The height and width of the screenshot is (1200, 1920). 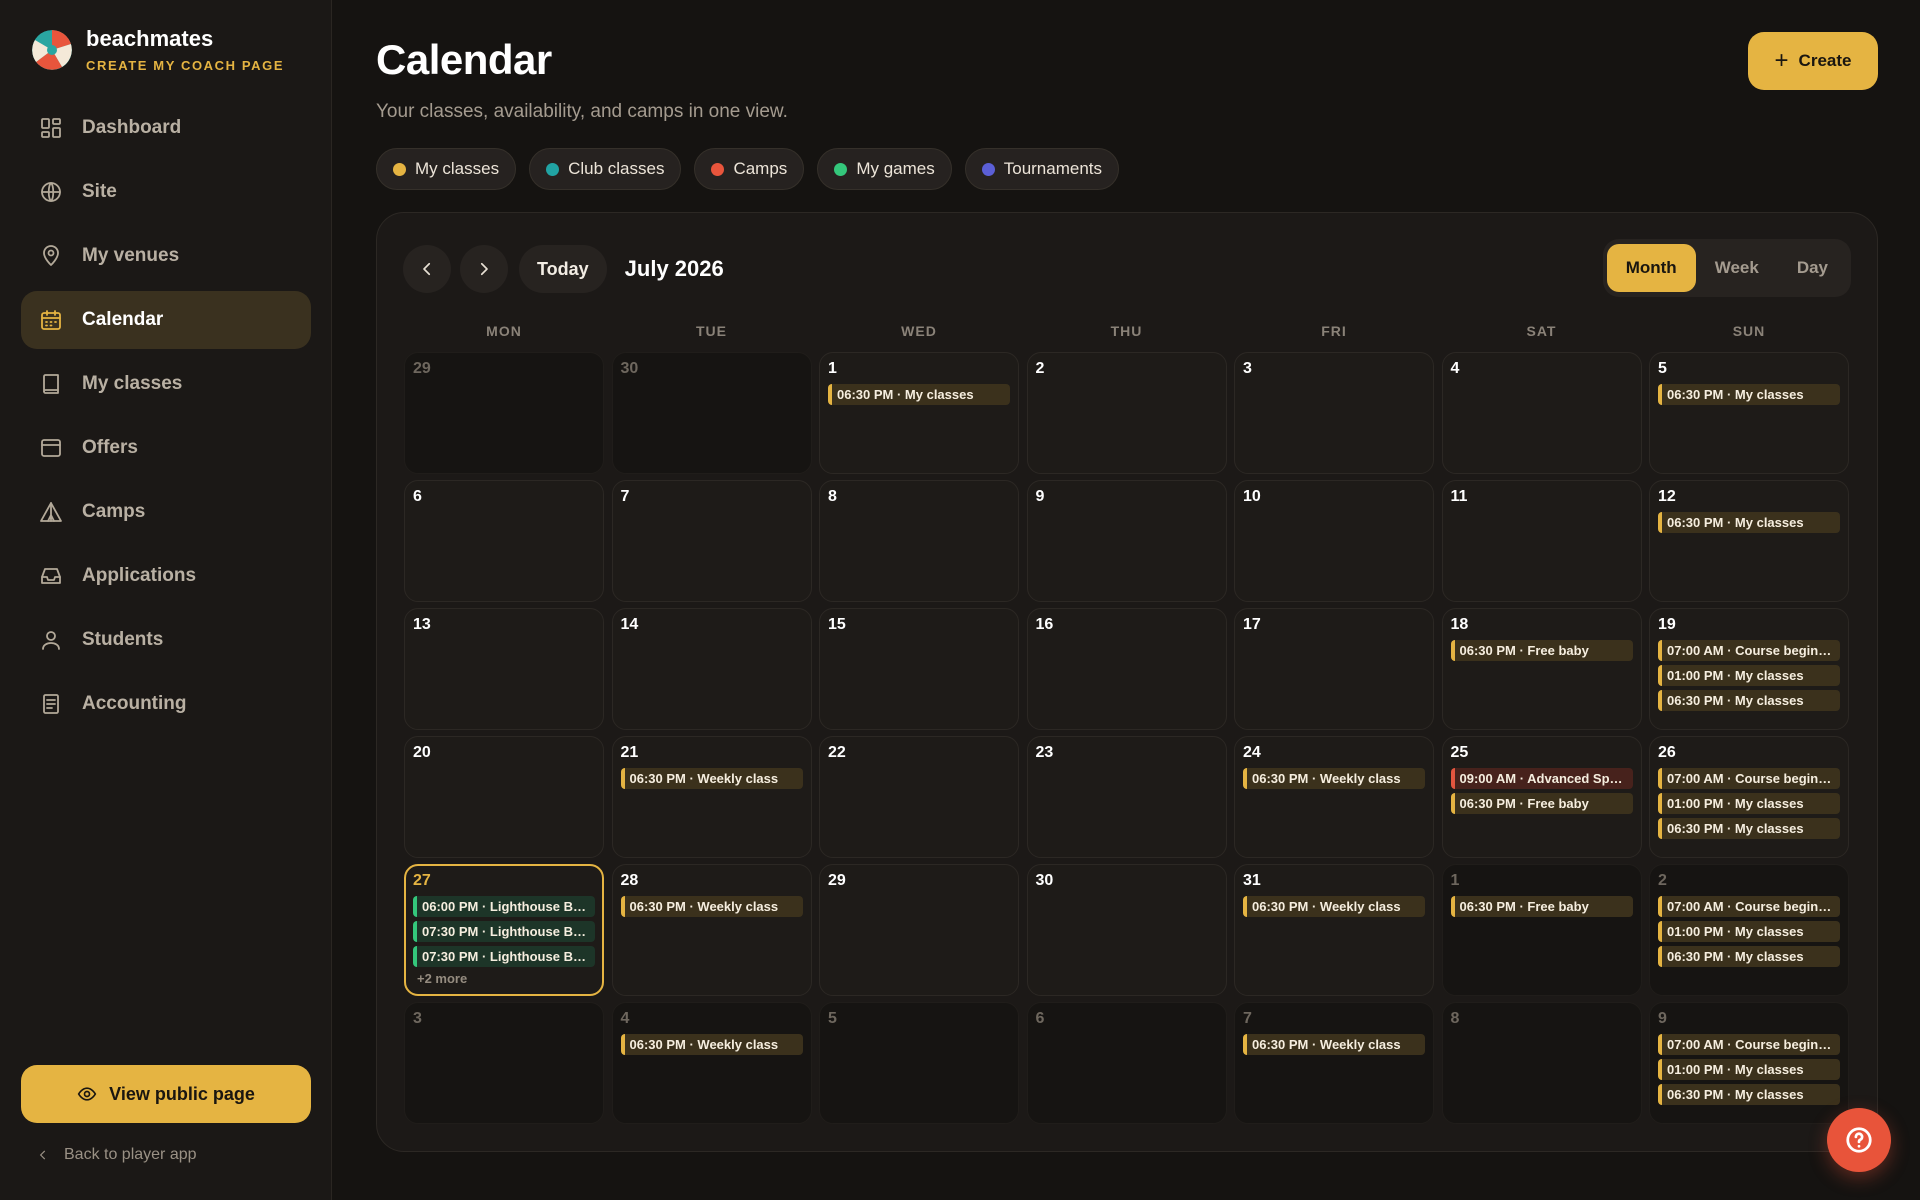 What do you see at coordinates (166, 640) in the screenshot?
I see `sidebar-item-students: Students` at bounding box center [166, 640].